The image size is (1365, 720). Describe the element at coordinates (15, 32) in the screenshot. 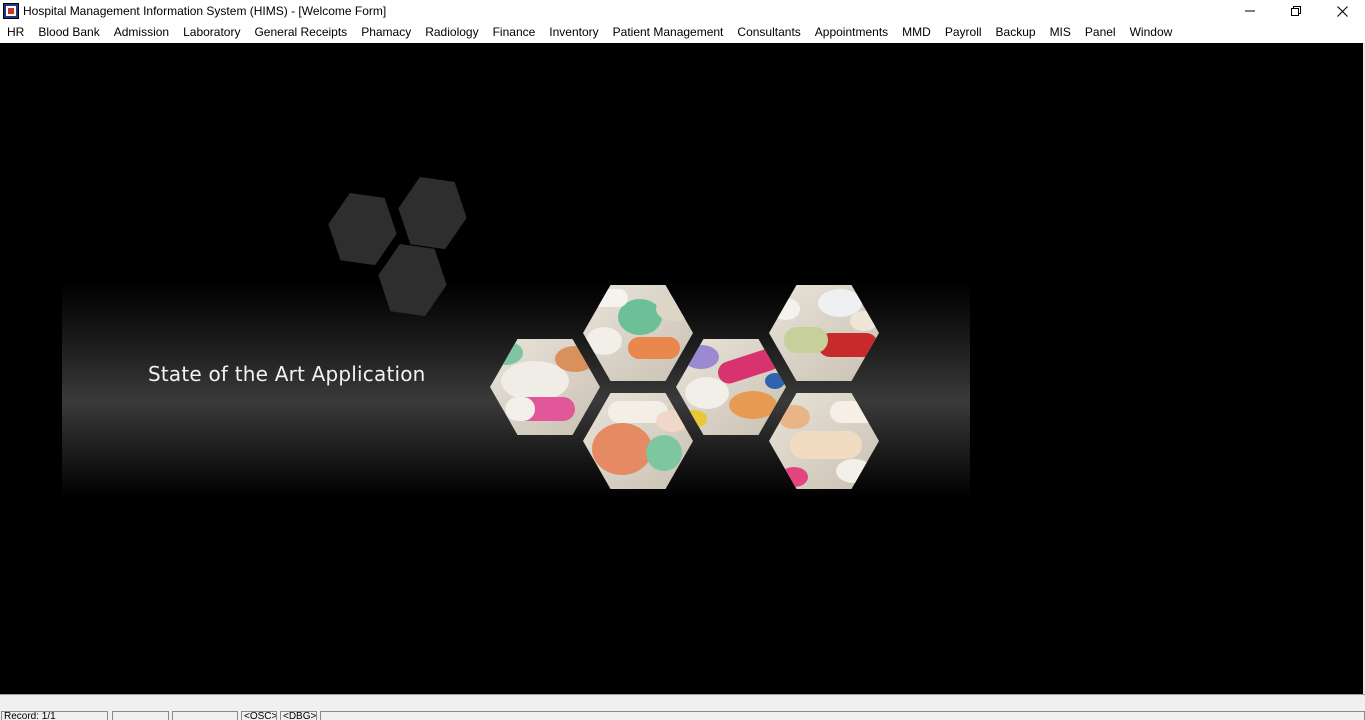

I see `menu-hr: HR` at that location.